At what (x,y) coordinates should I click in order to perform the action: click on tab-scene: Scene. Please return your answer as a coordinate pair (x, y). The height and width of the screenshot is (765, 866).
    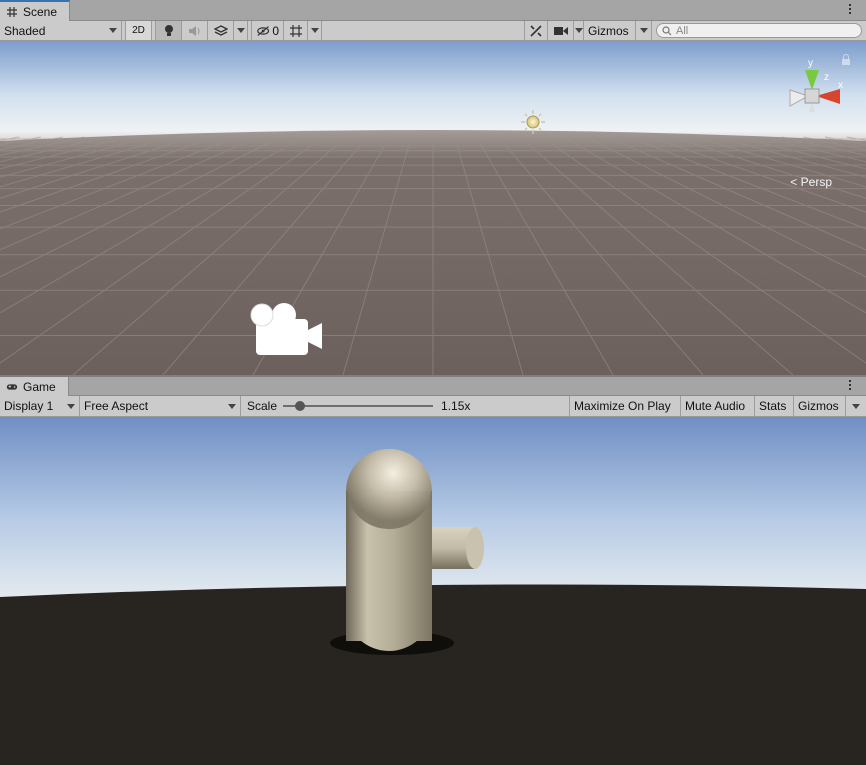
    Looking at the image, I should click on (35, 10).